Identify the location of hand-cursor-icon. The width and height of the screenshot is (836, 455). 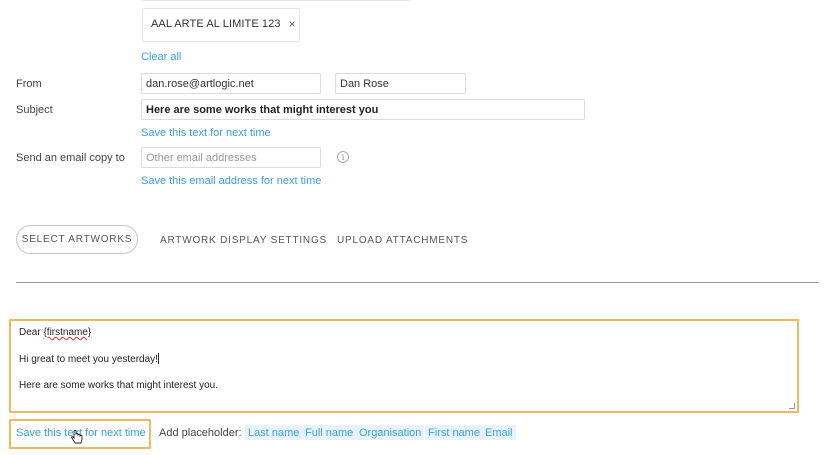
(77, 437).